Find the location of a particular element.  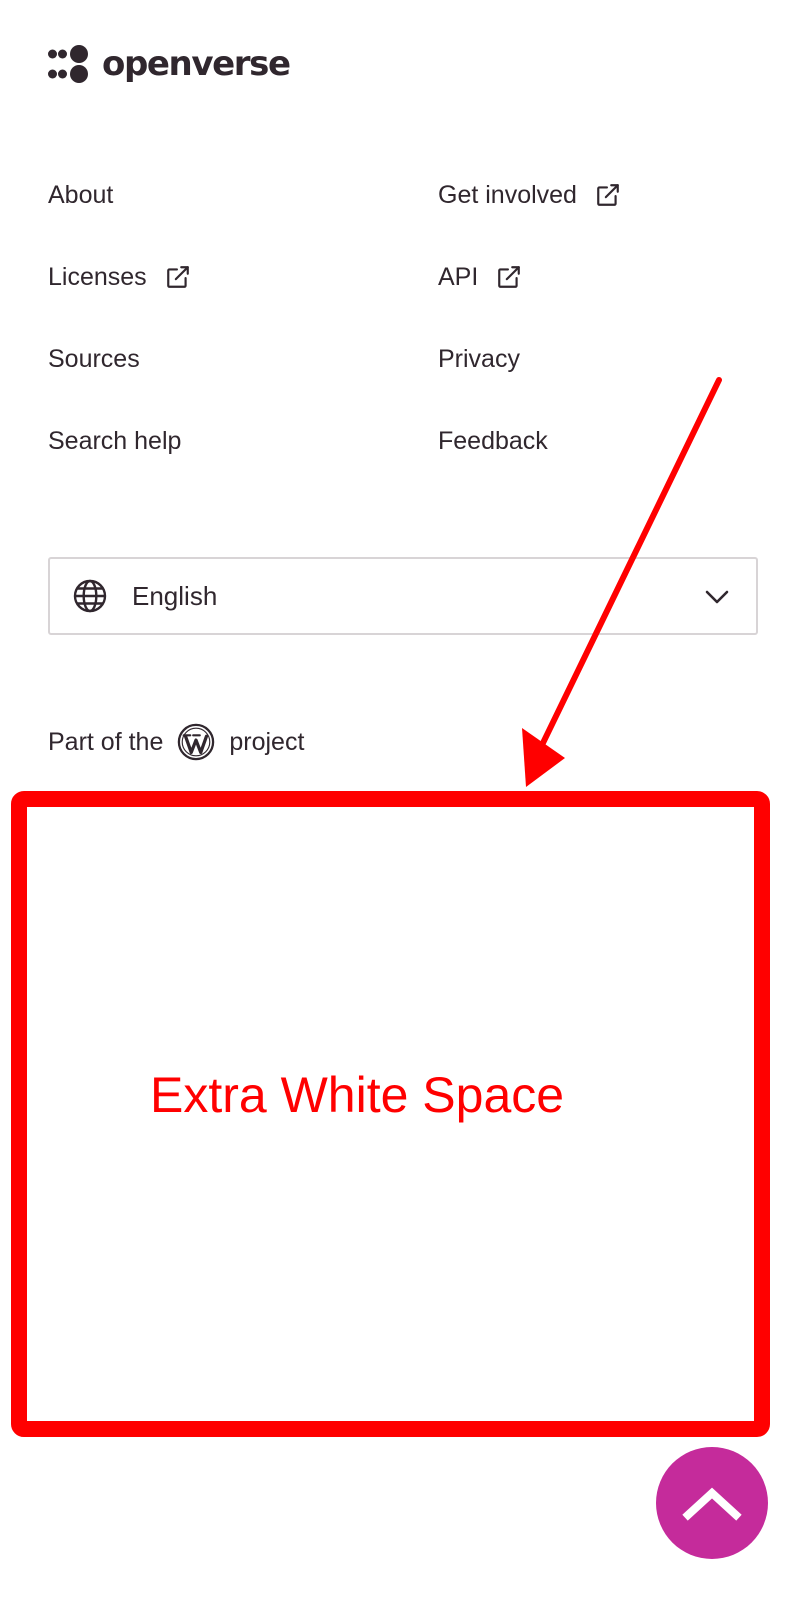

footer-link-label: Get involved is located at coordinates (507, 195).